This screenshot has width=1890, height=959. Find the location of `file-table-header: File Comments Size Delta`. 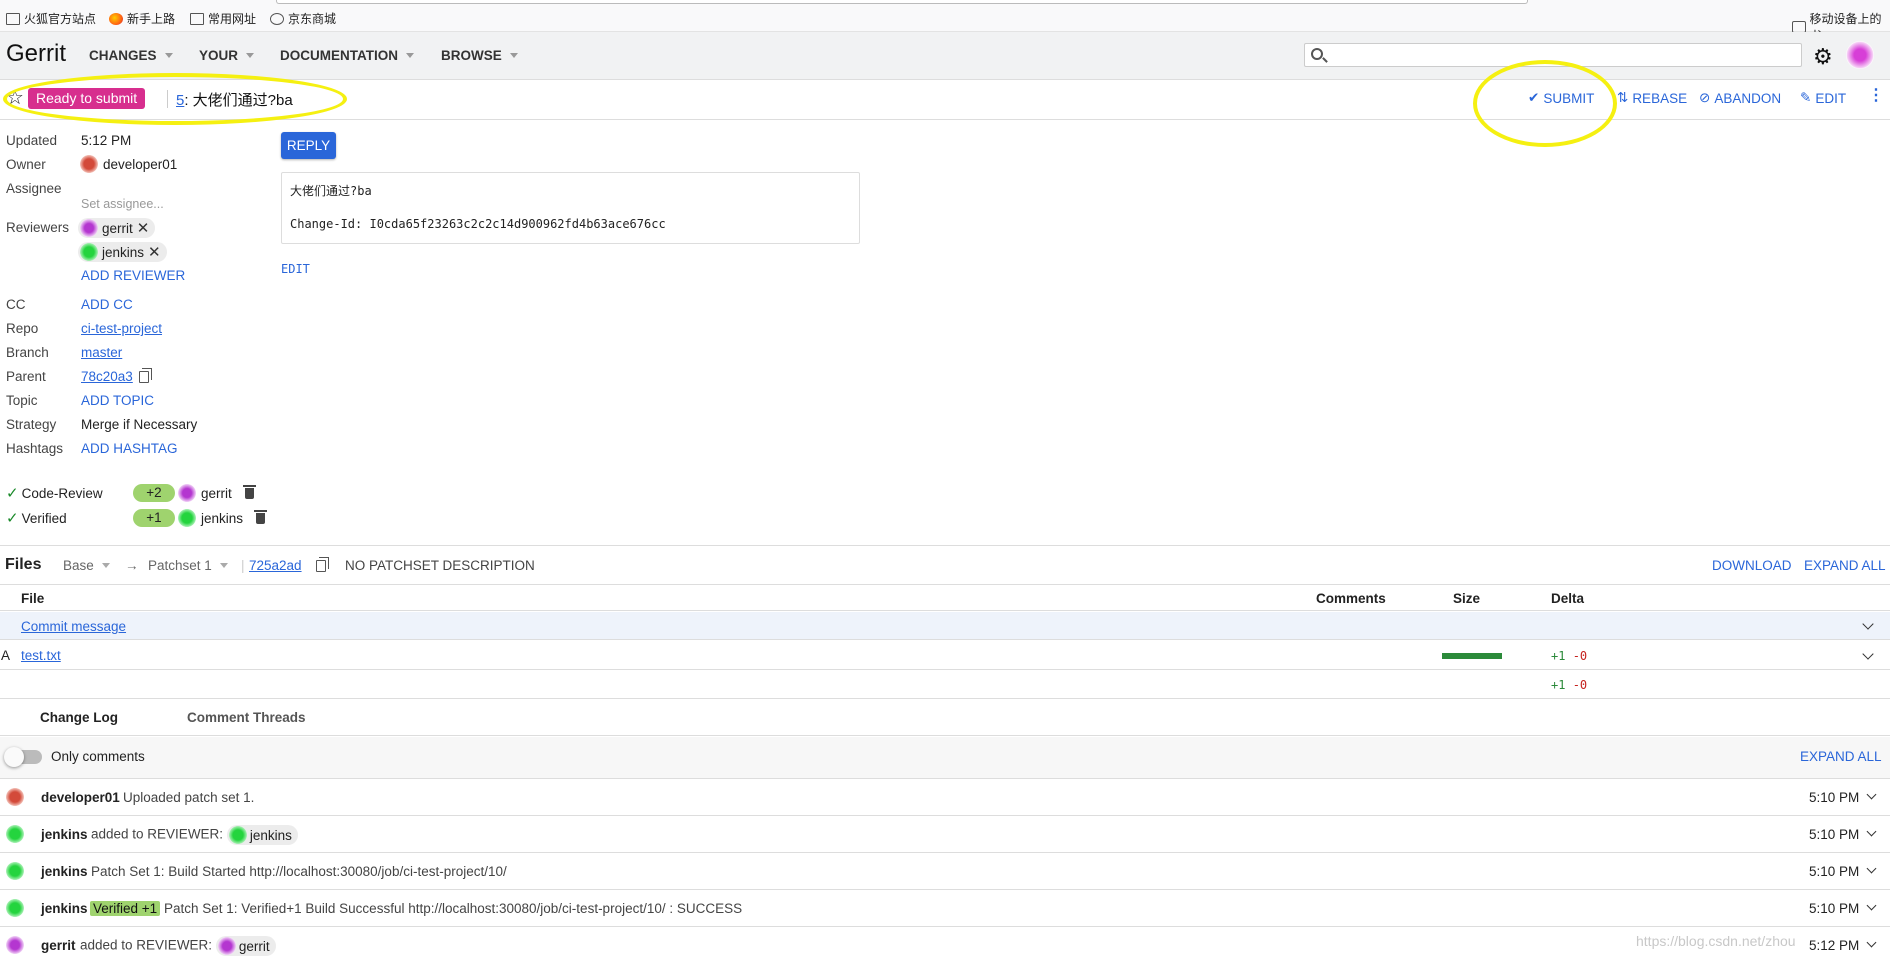

file-table-header: File Comments Size Delta is located at coordinates (945, 598).